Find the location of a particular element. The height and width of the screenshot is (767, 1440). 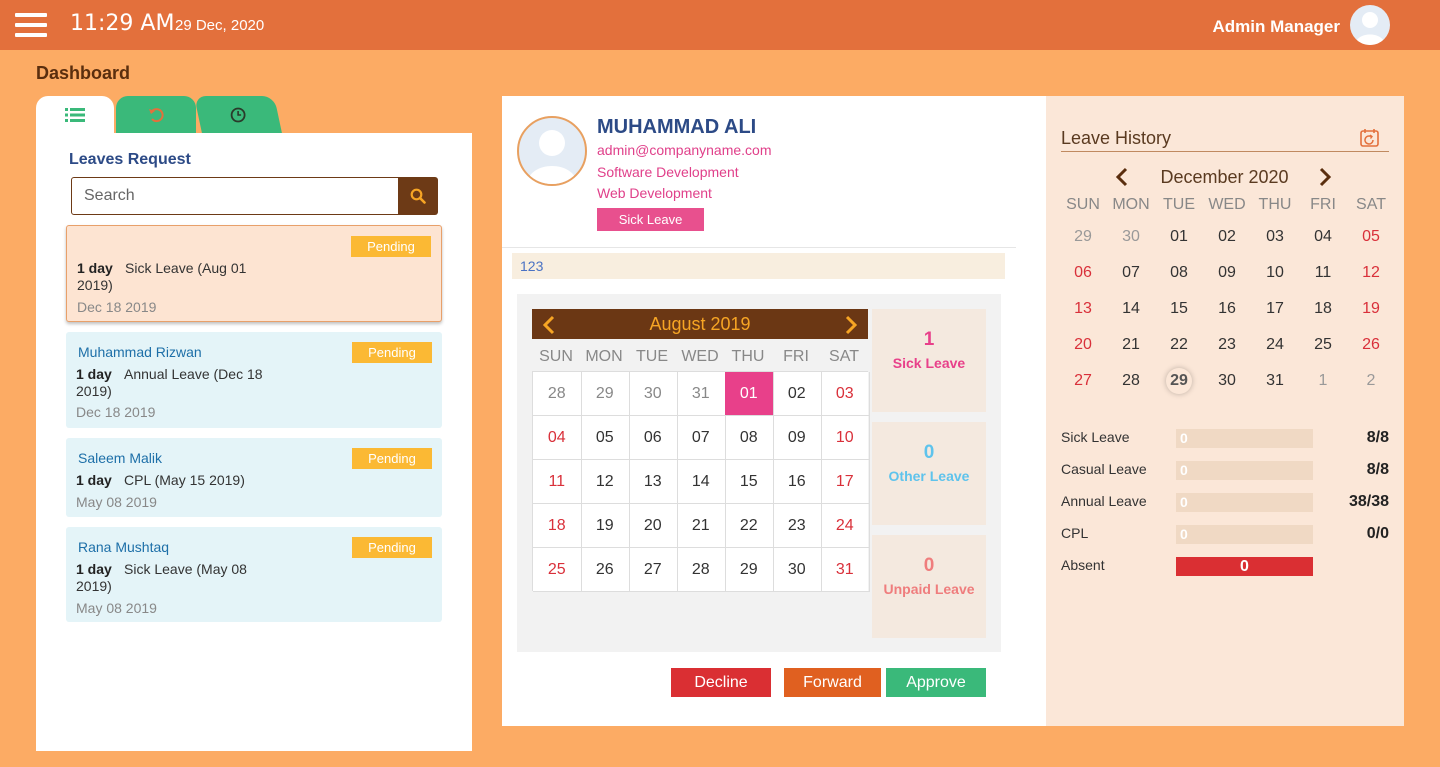

history-next-month-button is located at coordinates (1325, 179).